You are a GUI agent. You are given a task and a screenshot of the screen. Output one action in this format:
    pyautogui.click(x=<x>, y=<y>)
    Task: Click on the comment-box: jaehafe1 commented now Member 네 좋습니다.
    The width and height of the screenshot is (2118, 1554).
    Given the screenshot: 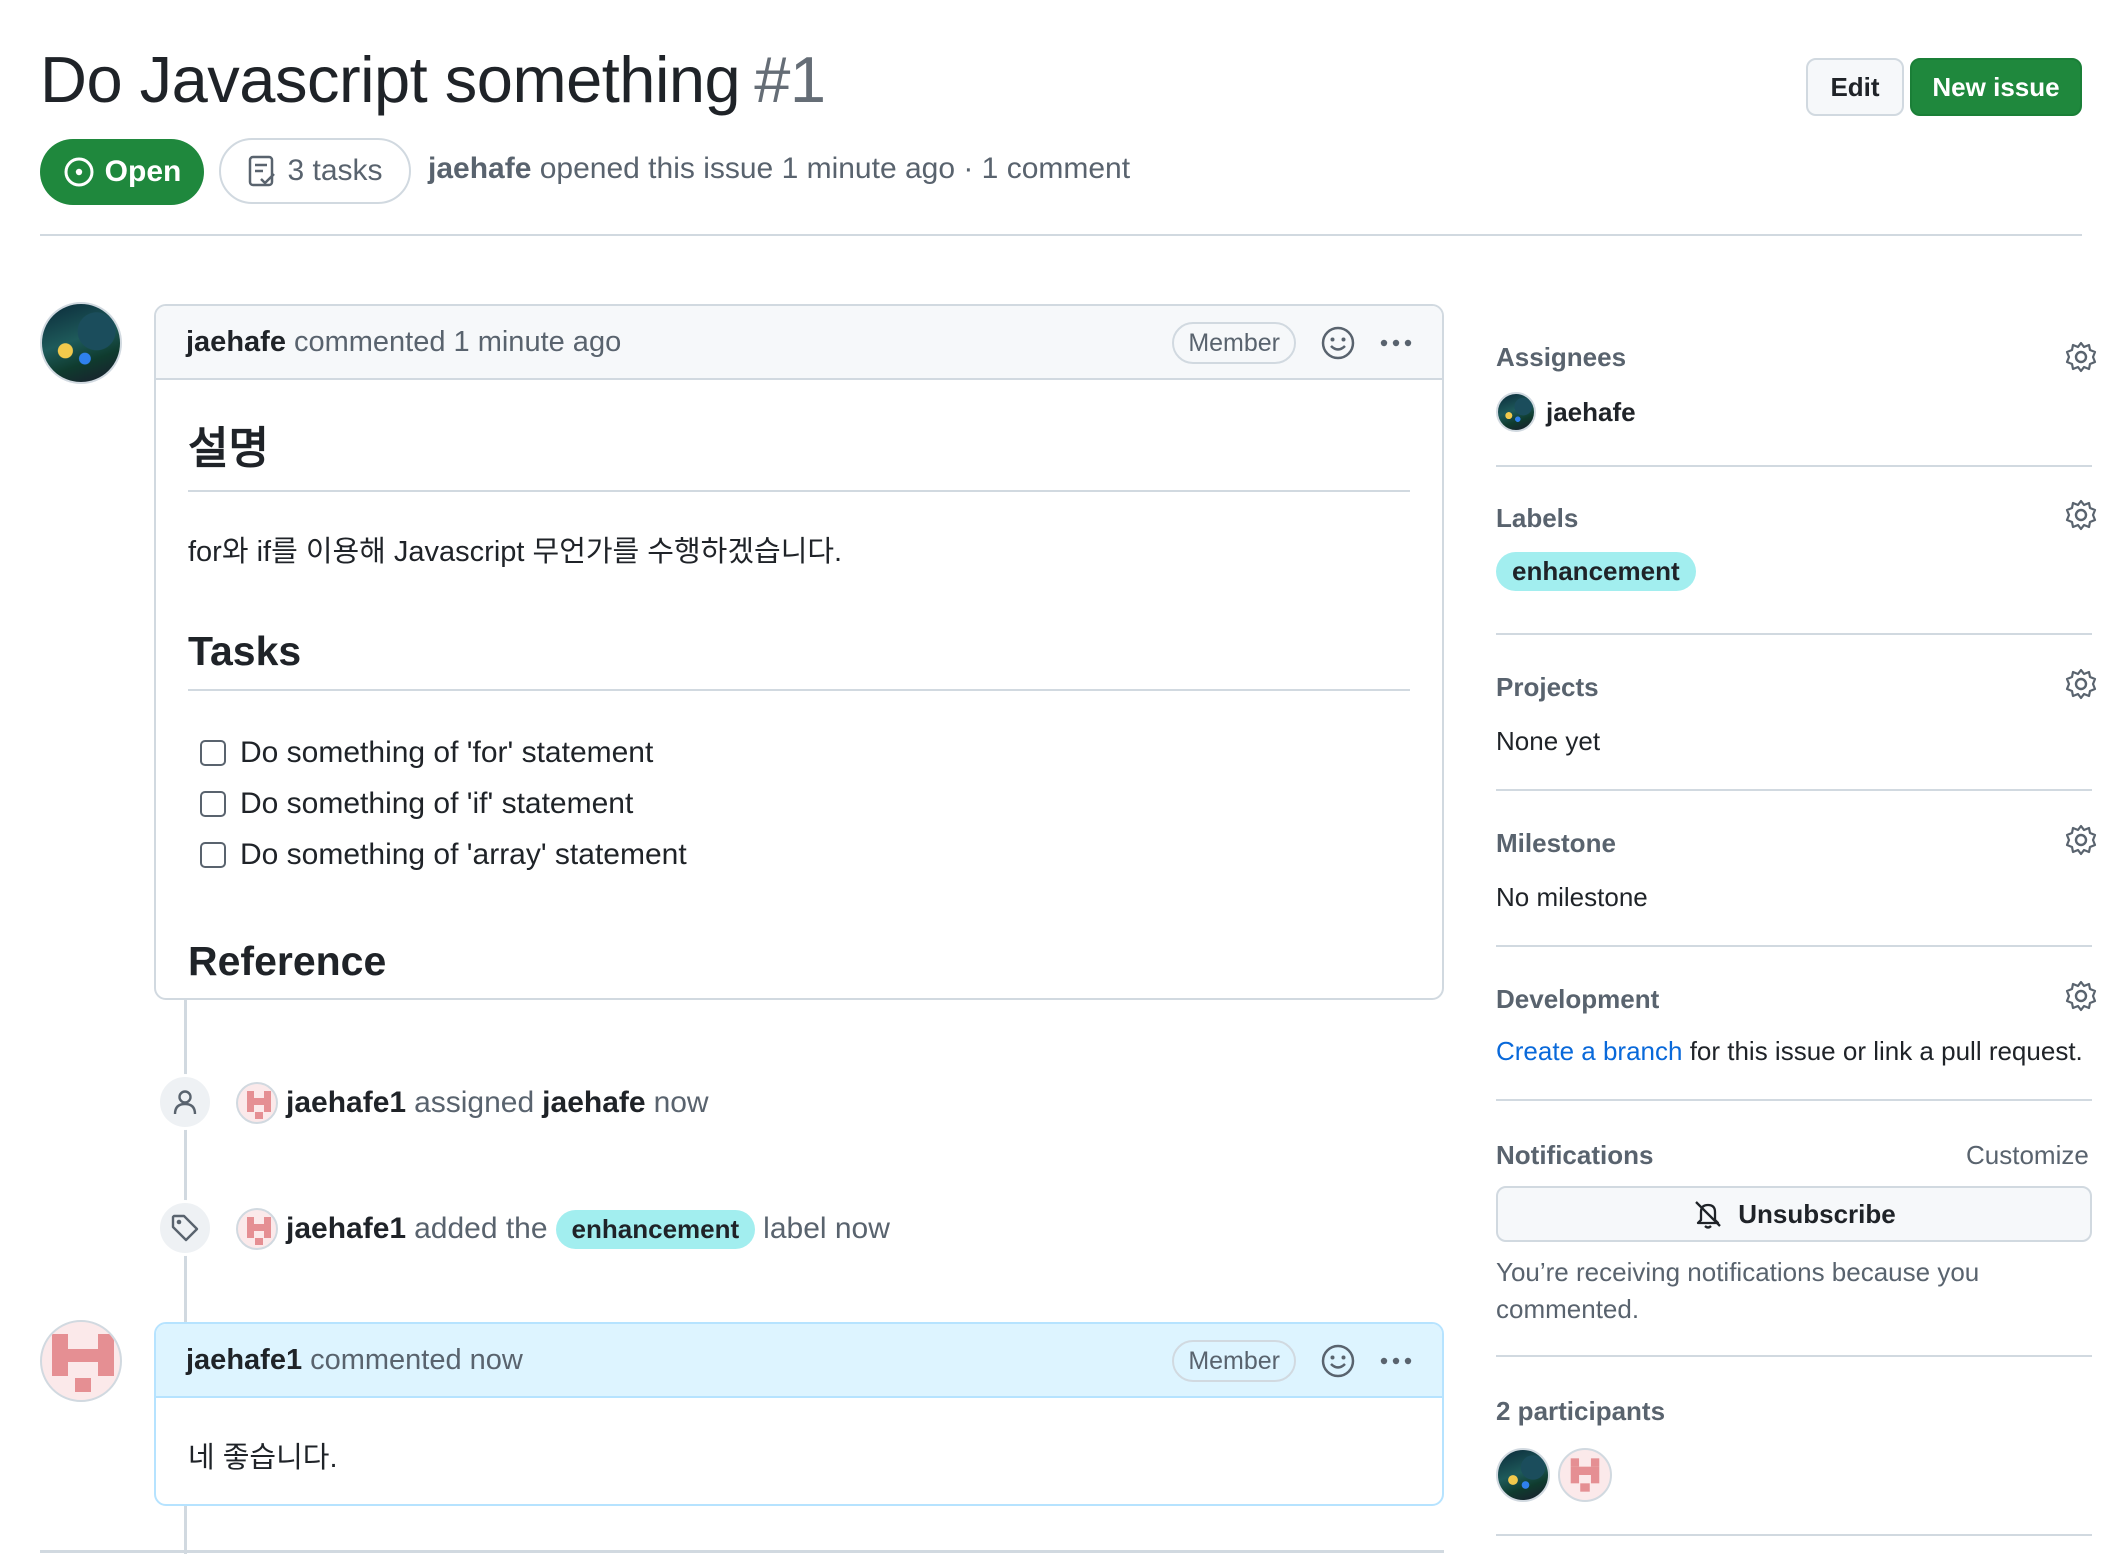 What is the action you would take?
    pyautogui.click(x=799, y=1414)
    